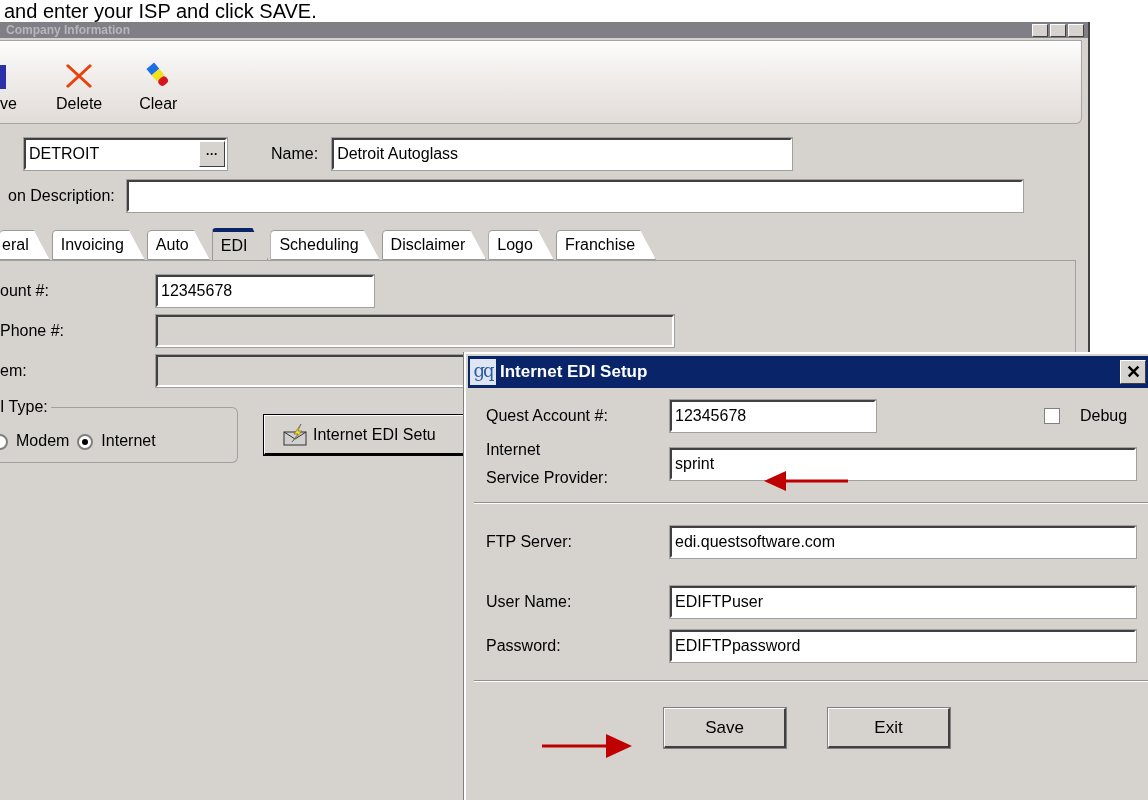  I want to click on radio-label: Modem, so click(43, 441).